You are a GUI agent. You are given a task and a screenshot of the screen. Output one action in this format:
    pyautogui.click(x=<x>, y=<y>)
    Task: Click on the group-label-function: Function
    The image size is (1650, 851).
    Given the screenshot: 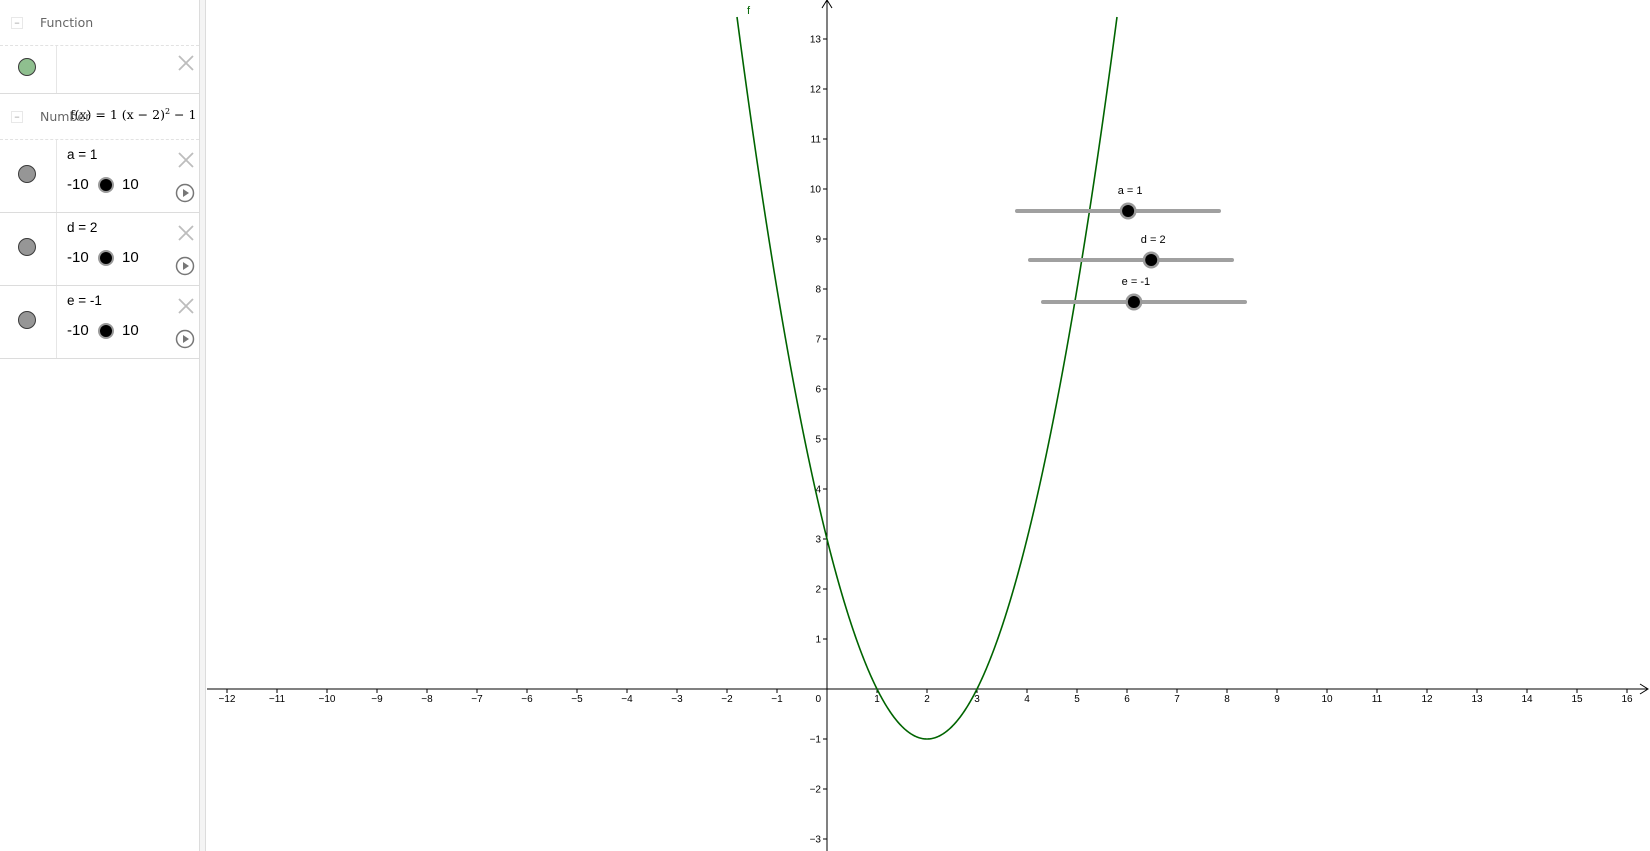 What is the action you would take?
    pyautogui.click(x=67, y=22)
    